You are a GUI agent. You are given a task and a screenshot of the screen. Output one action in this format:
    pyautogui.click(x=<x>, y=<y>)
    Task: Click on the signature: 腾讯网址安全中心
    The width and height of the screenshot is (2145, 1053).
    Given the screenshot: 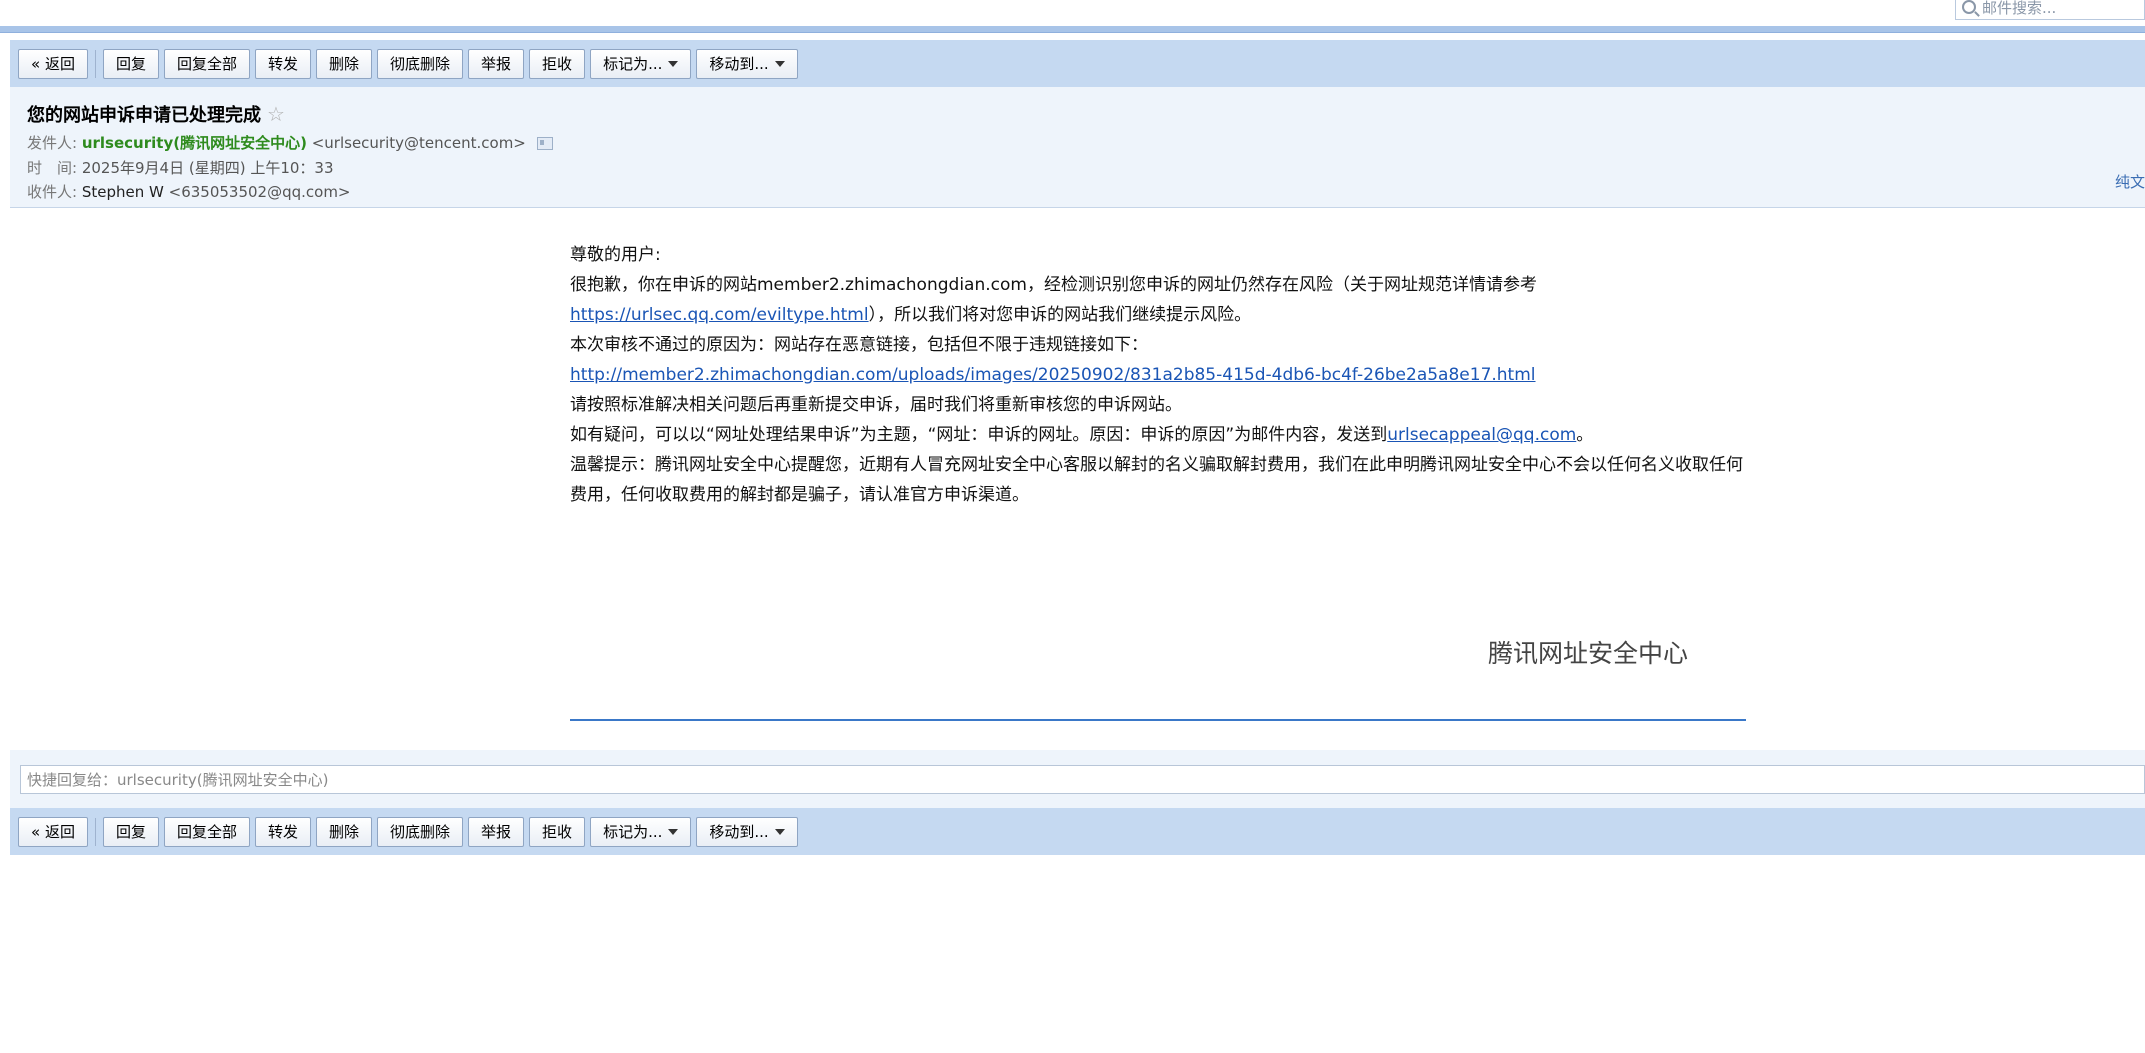 What is the action you would take?
    pyautogui.click(x=1588, y=653)
    